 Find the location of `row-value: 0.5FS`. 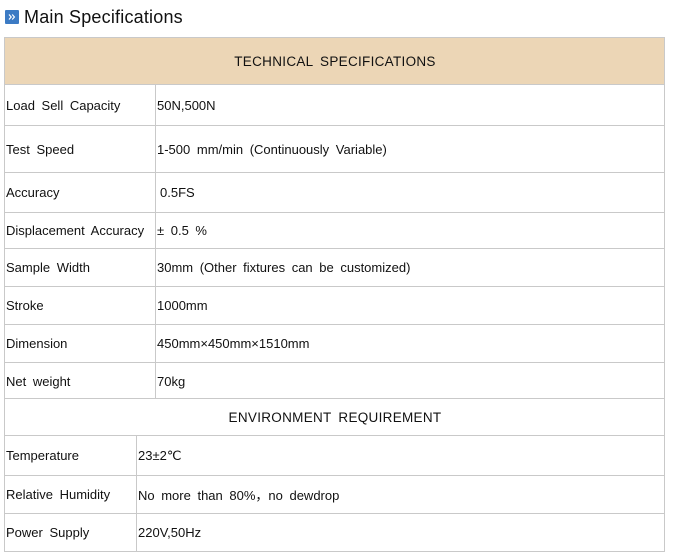

row-value: 0.5FS is located at coordinates (410, 192).